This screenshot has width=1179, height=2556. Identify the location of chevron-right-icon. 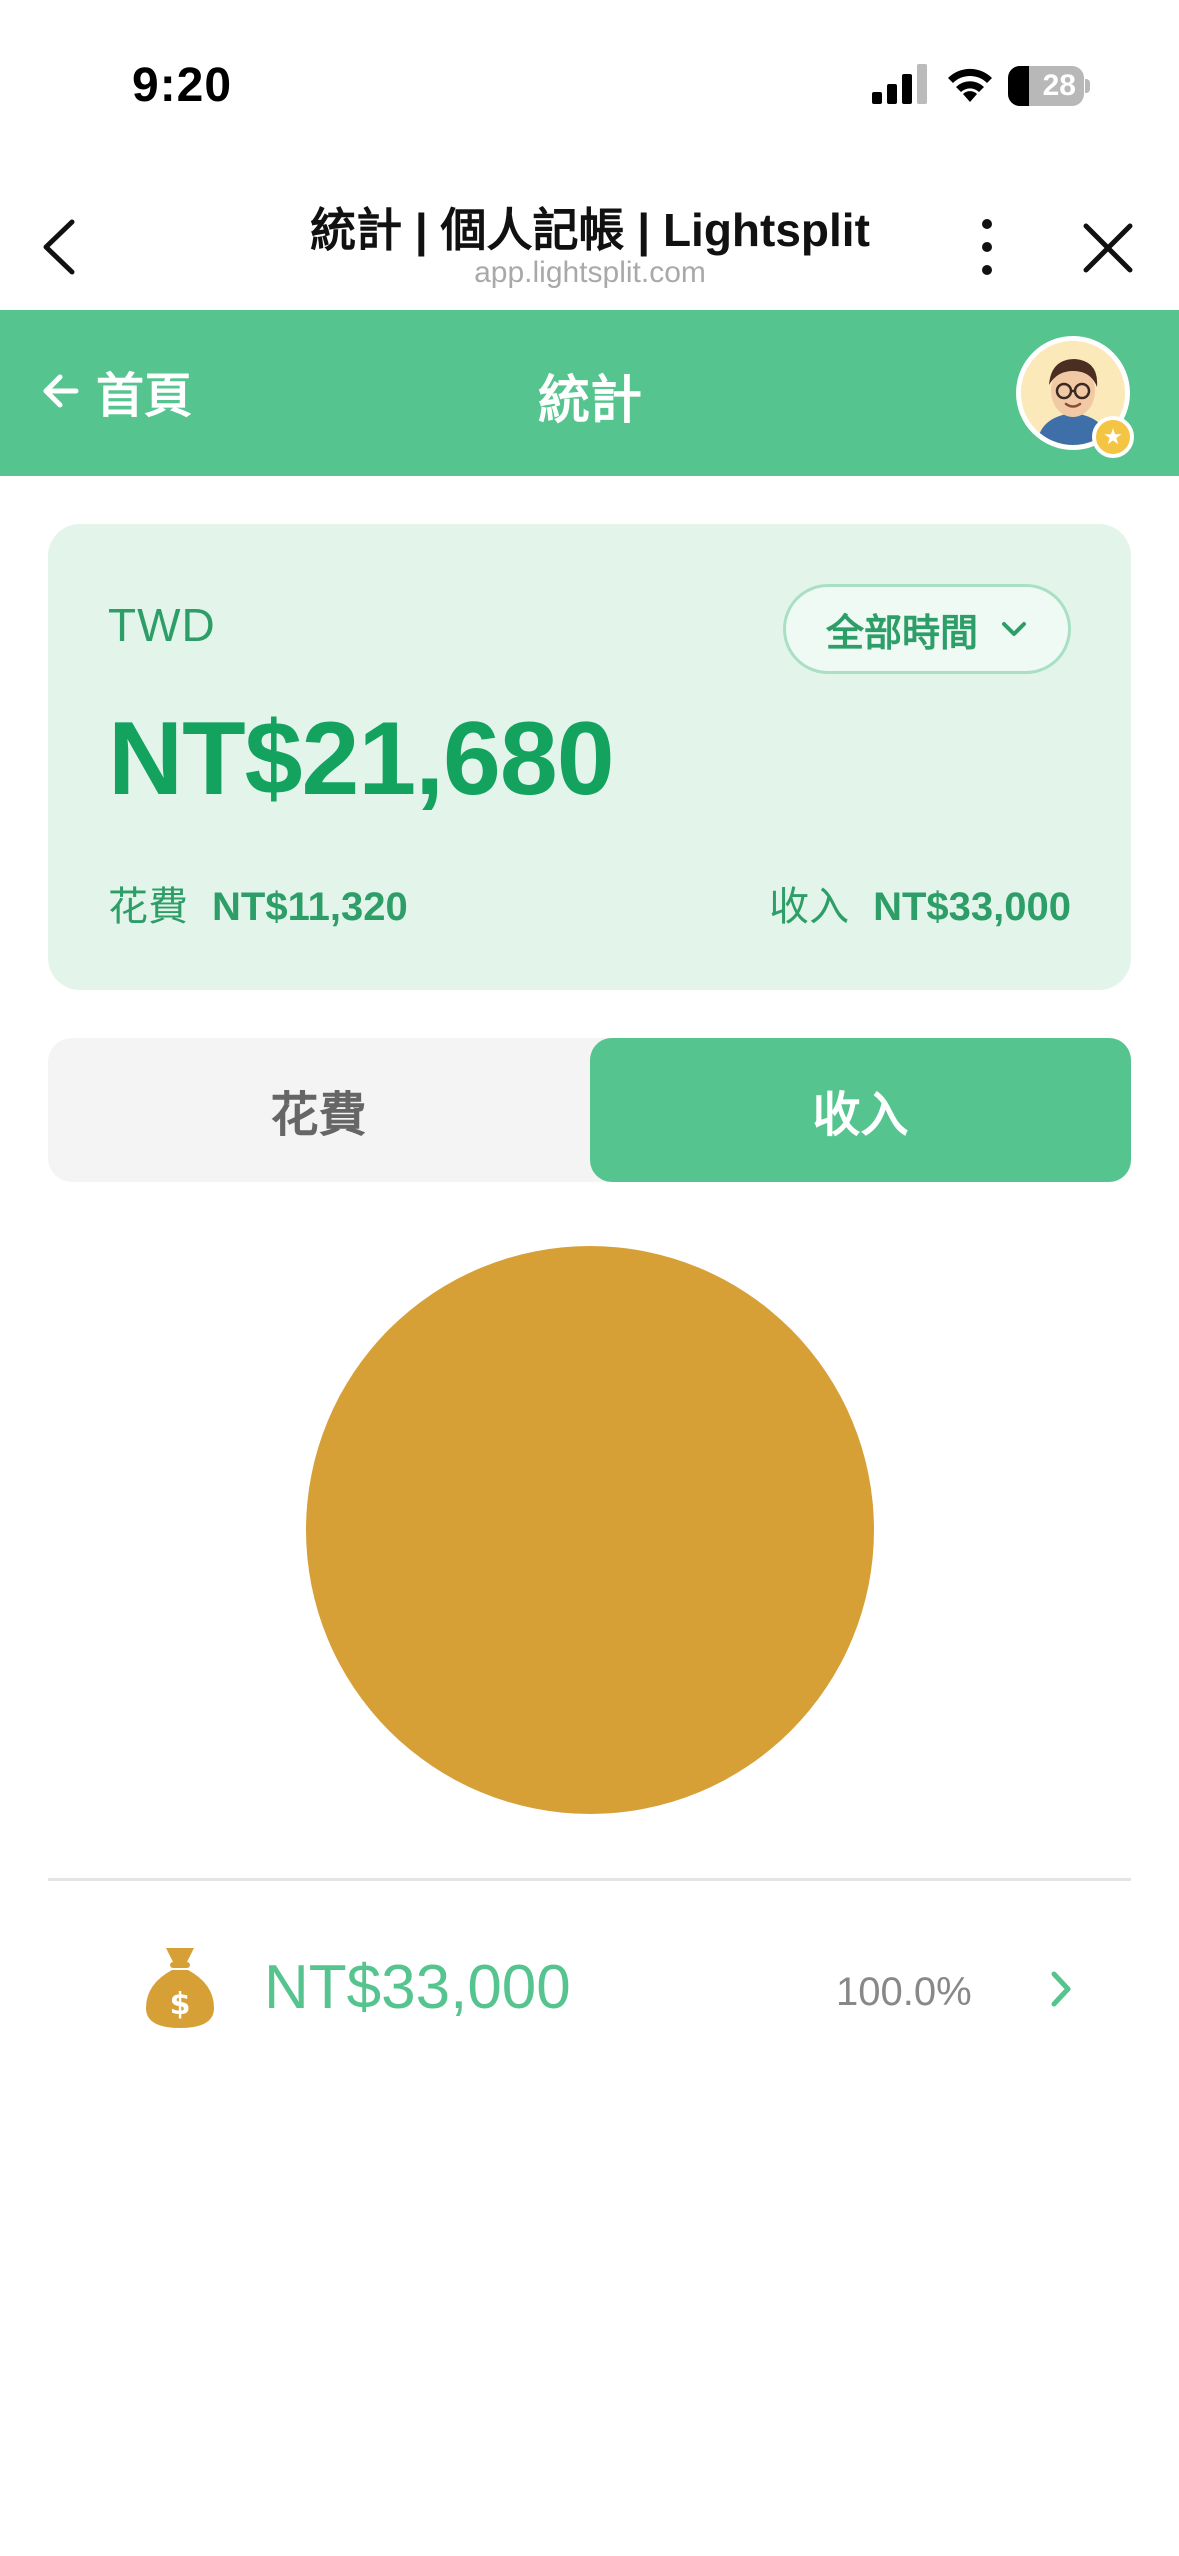
(1061, 1989).